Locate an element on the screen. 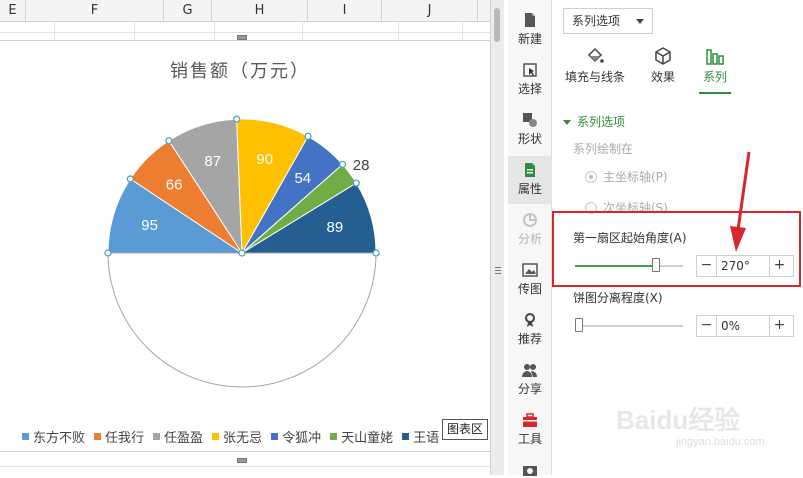  rail-item-tools: 工具 is located at coordinates (530, 430).